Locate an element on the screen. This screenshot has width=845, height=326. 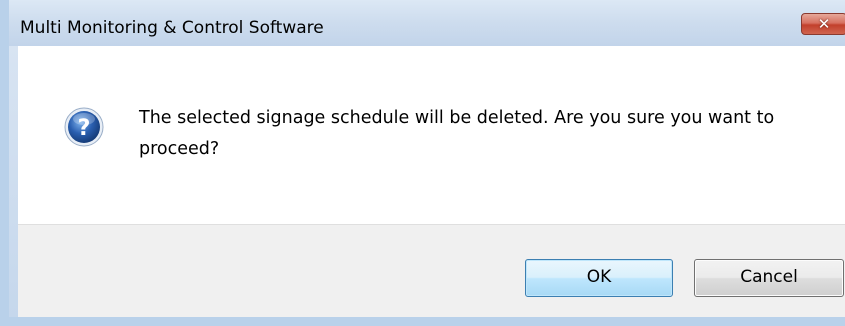
cancel-button: Cancel is located at coordinates (769, 278).